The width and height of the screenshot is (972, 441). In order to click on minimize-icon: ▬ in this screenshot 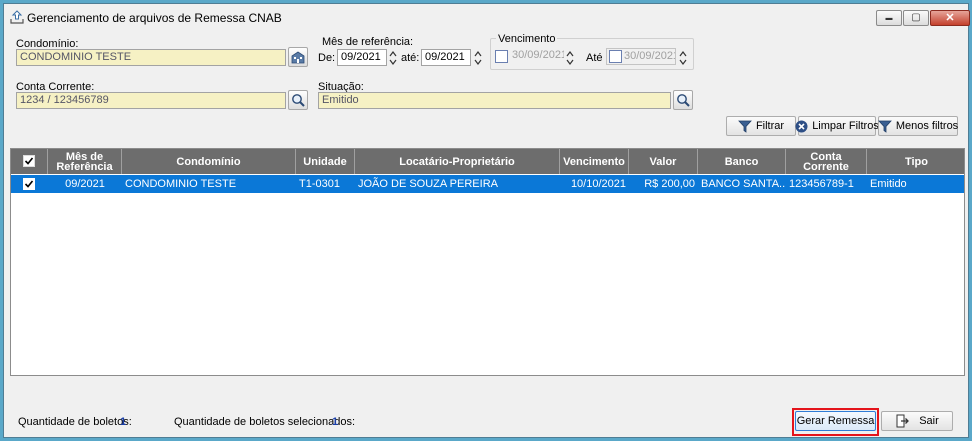, I will do `click(889, 18)`.